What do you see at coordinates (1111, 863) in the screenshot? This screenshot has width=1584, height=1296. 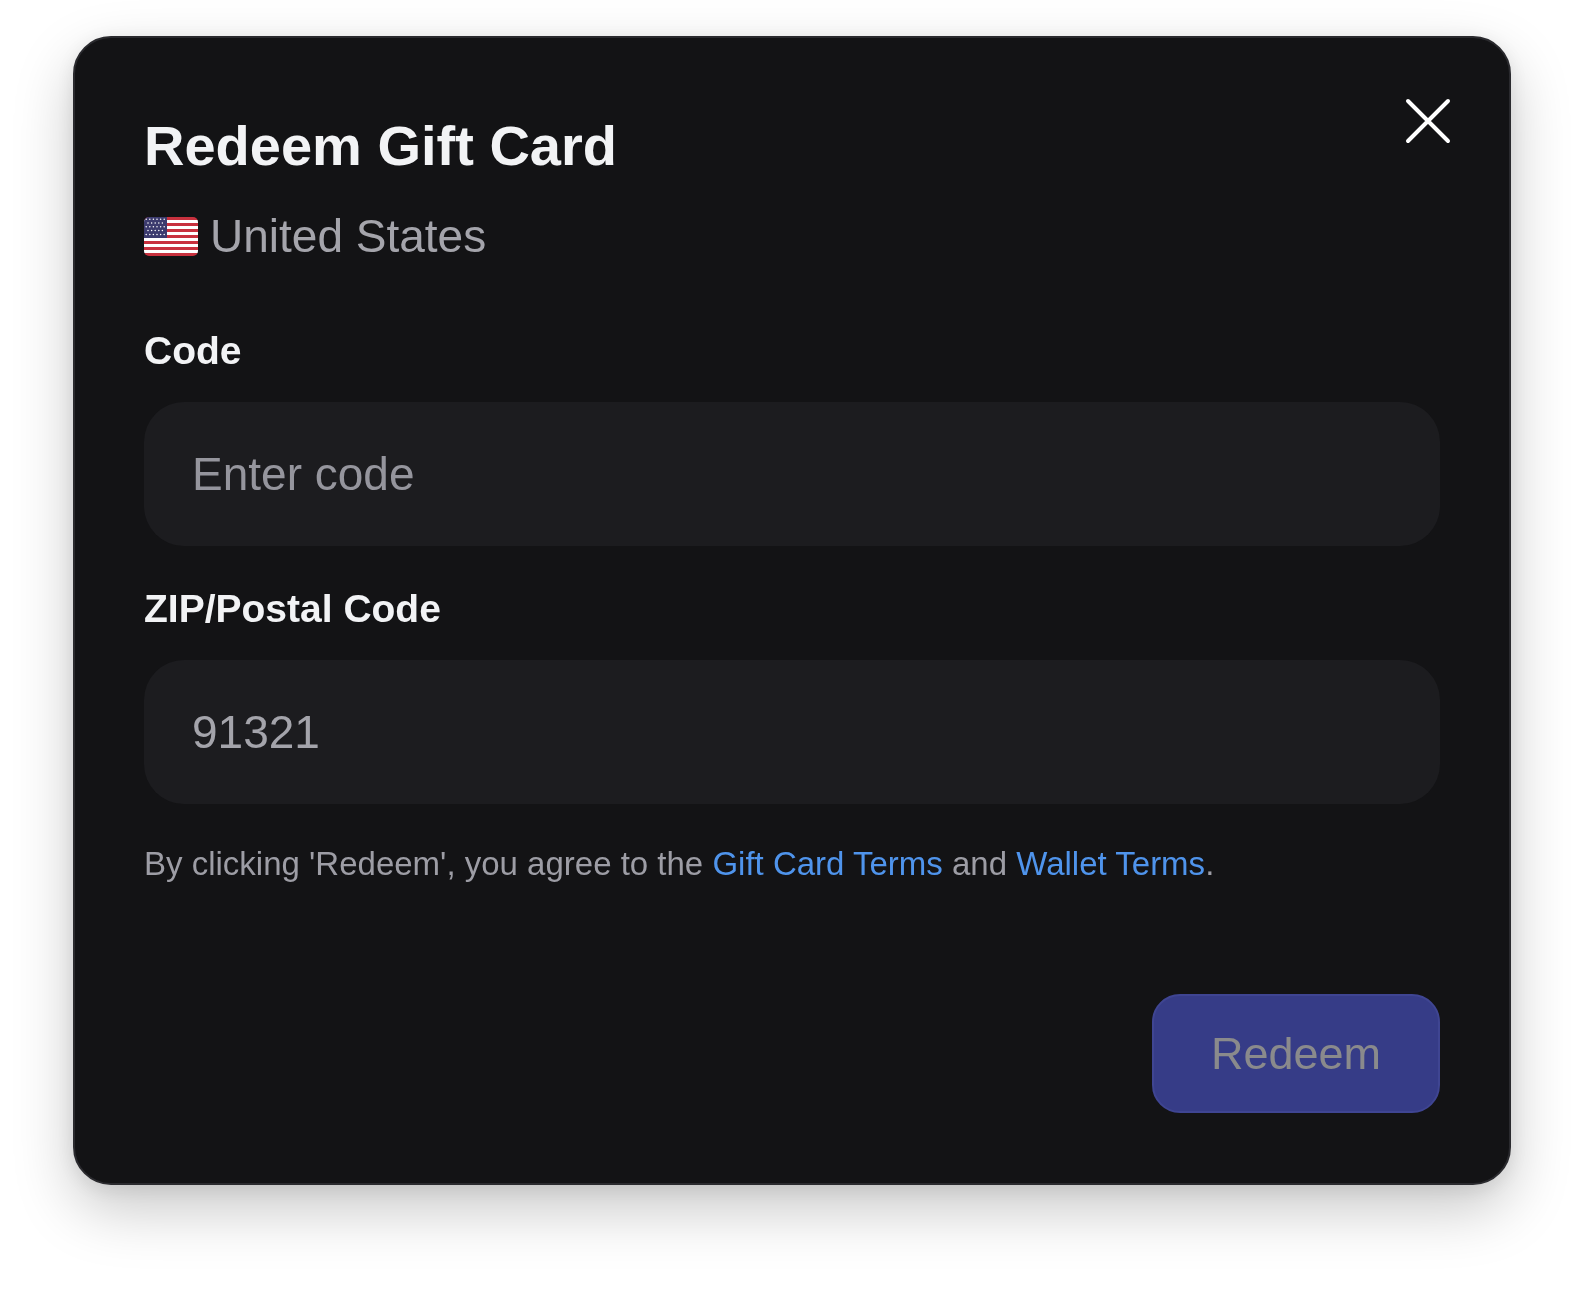 I see `terms-link: Wallet Terms` at bounding box center [1111, 863].